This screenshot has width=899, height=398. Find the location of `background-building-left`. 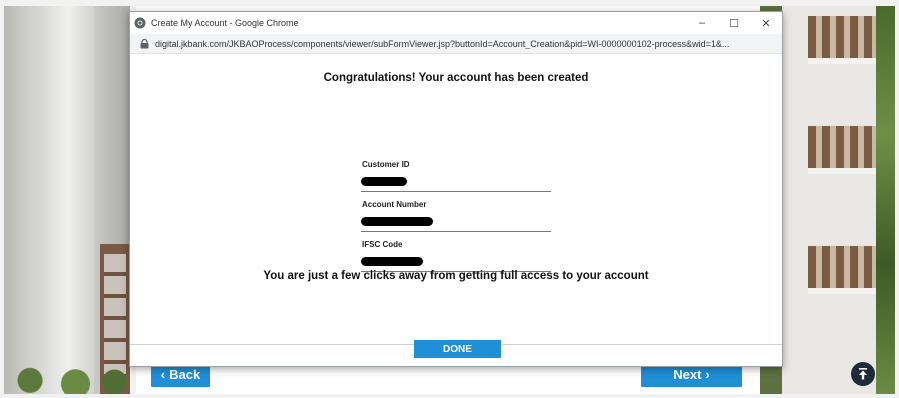

background-building-left is located at coordinates (69, 200).